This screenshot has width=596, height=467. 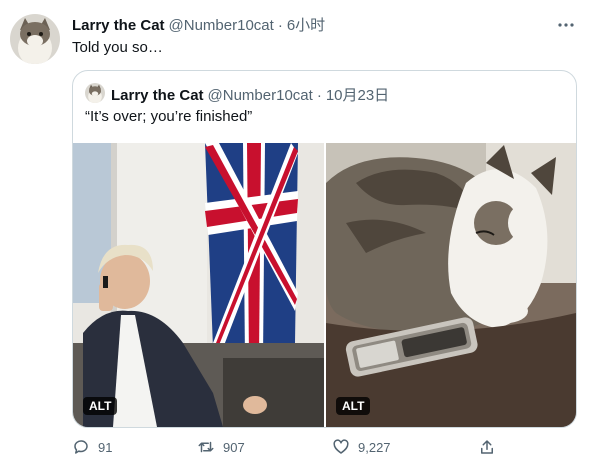 What do you see at coordinates (118, 25) in the screenshot?
I see `author-name: Larry the Cat` at bounding box center [118, 25].